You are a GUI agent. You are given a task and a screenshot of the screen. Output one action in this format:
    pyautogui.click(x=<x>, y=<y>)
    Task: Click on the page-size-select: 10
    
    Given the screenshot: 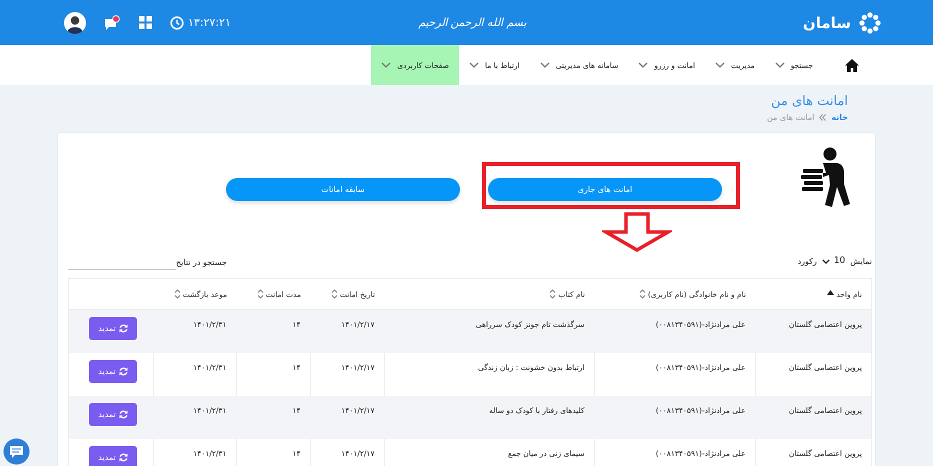 What is the action you would take?
    pyautogui.click(x=834, y=261)
    